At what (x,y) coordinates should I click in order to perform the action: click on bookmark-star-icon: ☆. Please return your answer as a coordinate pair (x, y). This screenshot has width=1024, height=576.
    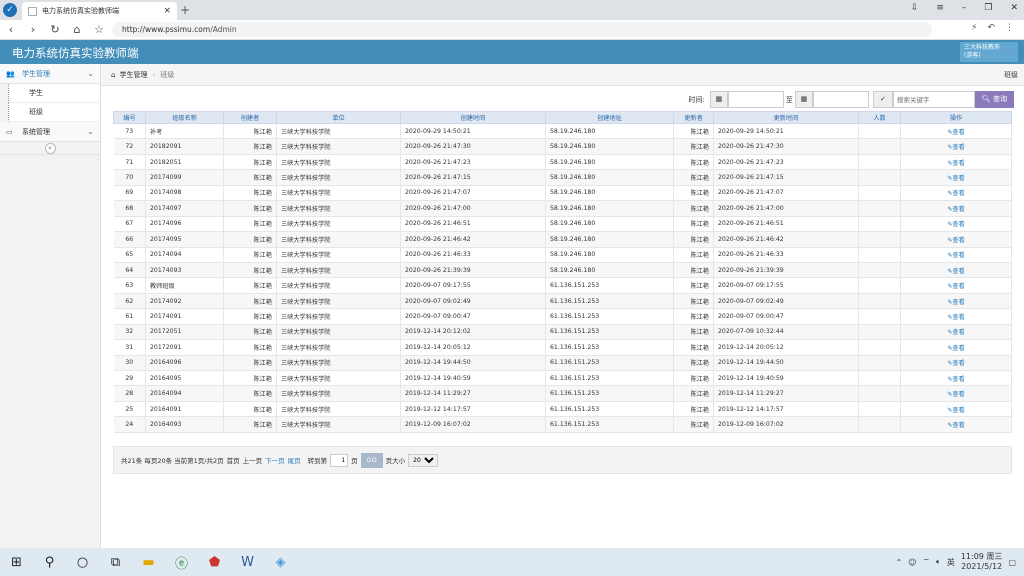
    Looking at the image, I should click on (99, 29).